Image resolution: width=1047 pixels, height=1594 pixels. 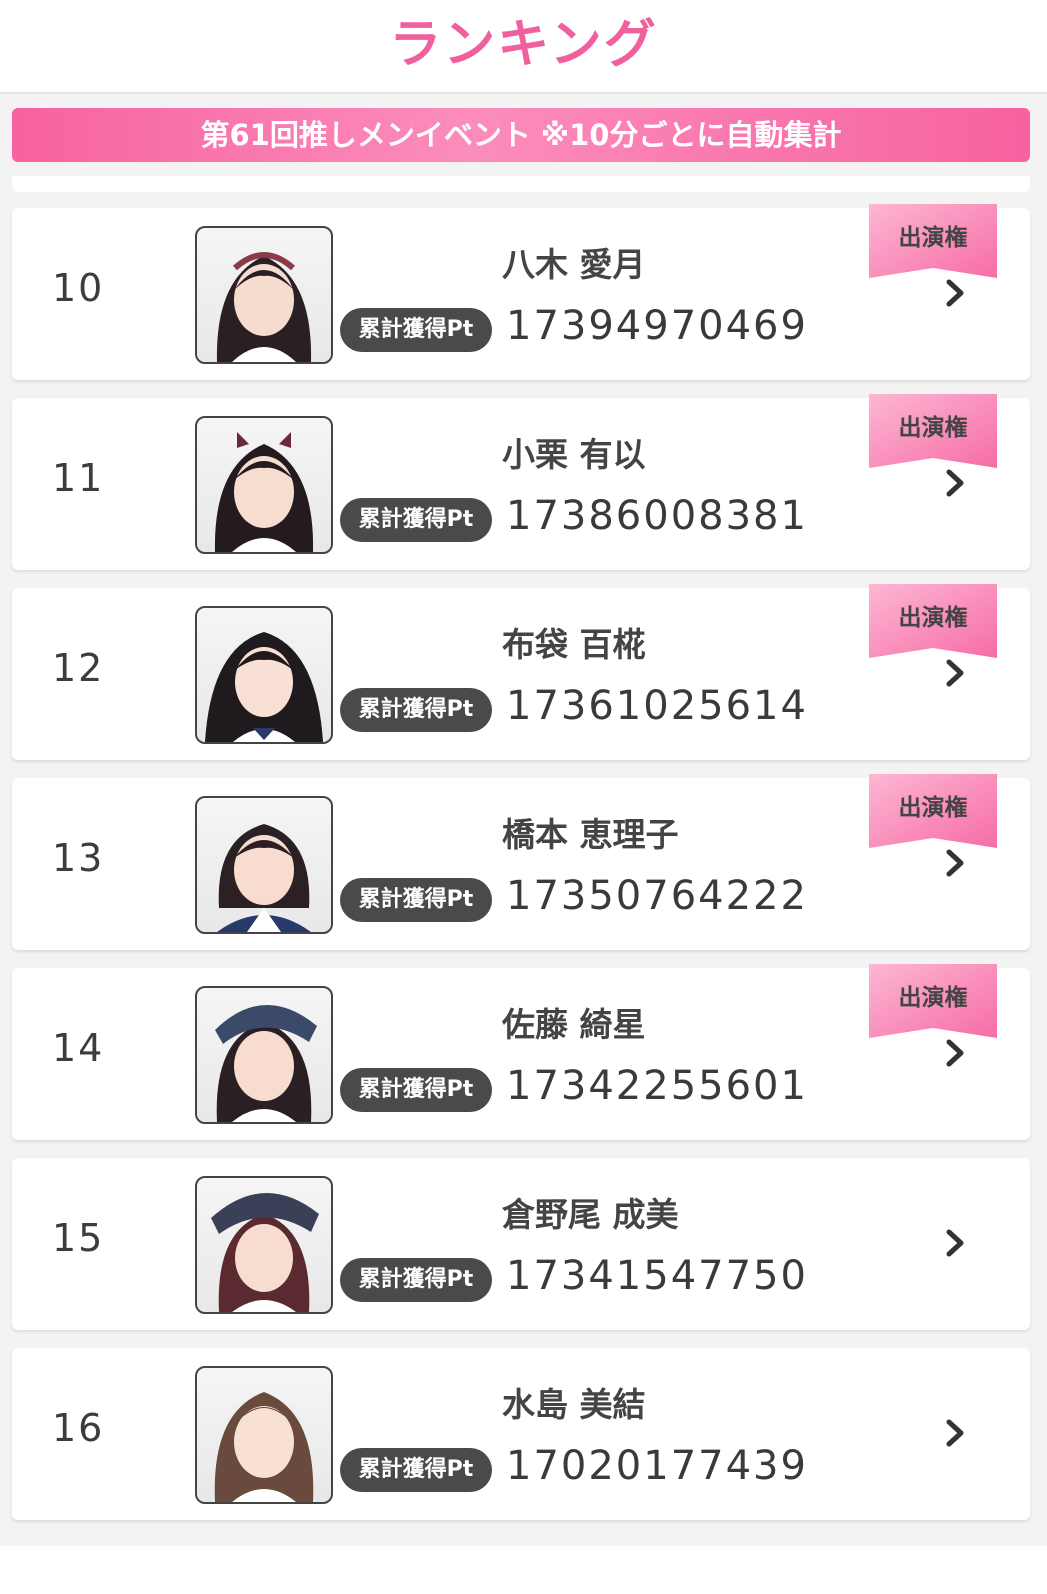 What do you see at coordinates (521, 135) in the screenshot?
I see `event-banner: 第61回推しメンイベント ※10分ごとに自動集計` at bounding box center [521, 135].